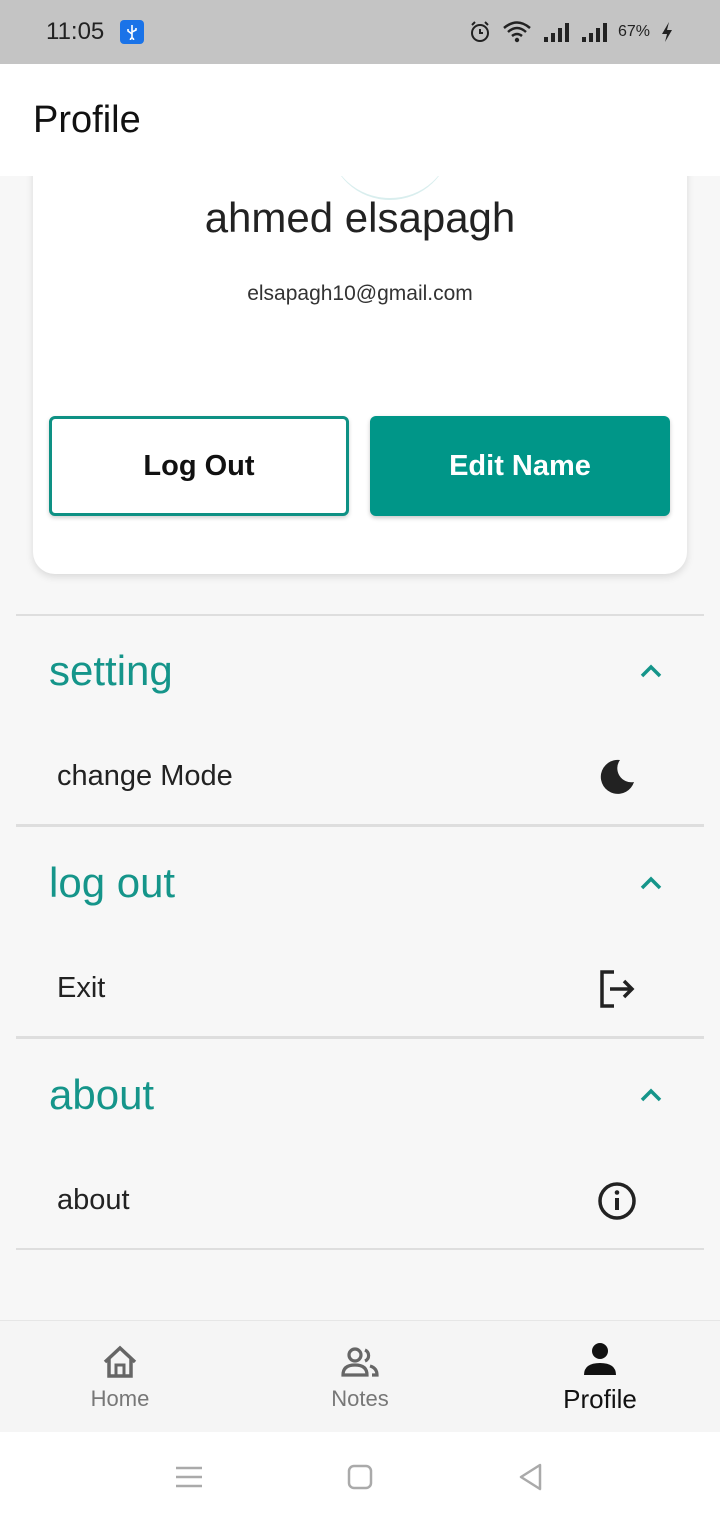 The height and width of the screenshot is (1520, 720). What do you see at coordinates (600, 1377) in the screenshot?
I see `nav-profile: Profile` at bounding box center [600, 1377].